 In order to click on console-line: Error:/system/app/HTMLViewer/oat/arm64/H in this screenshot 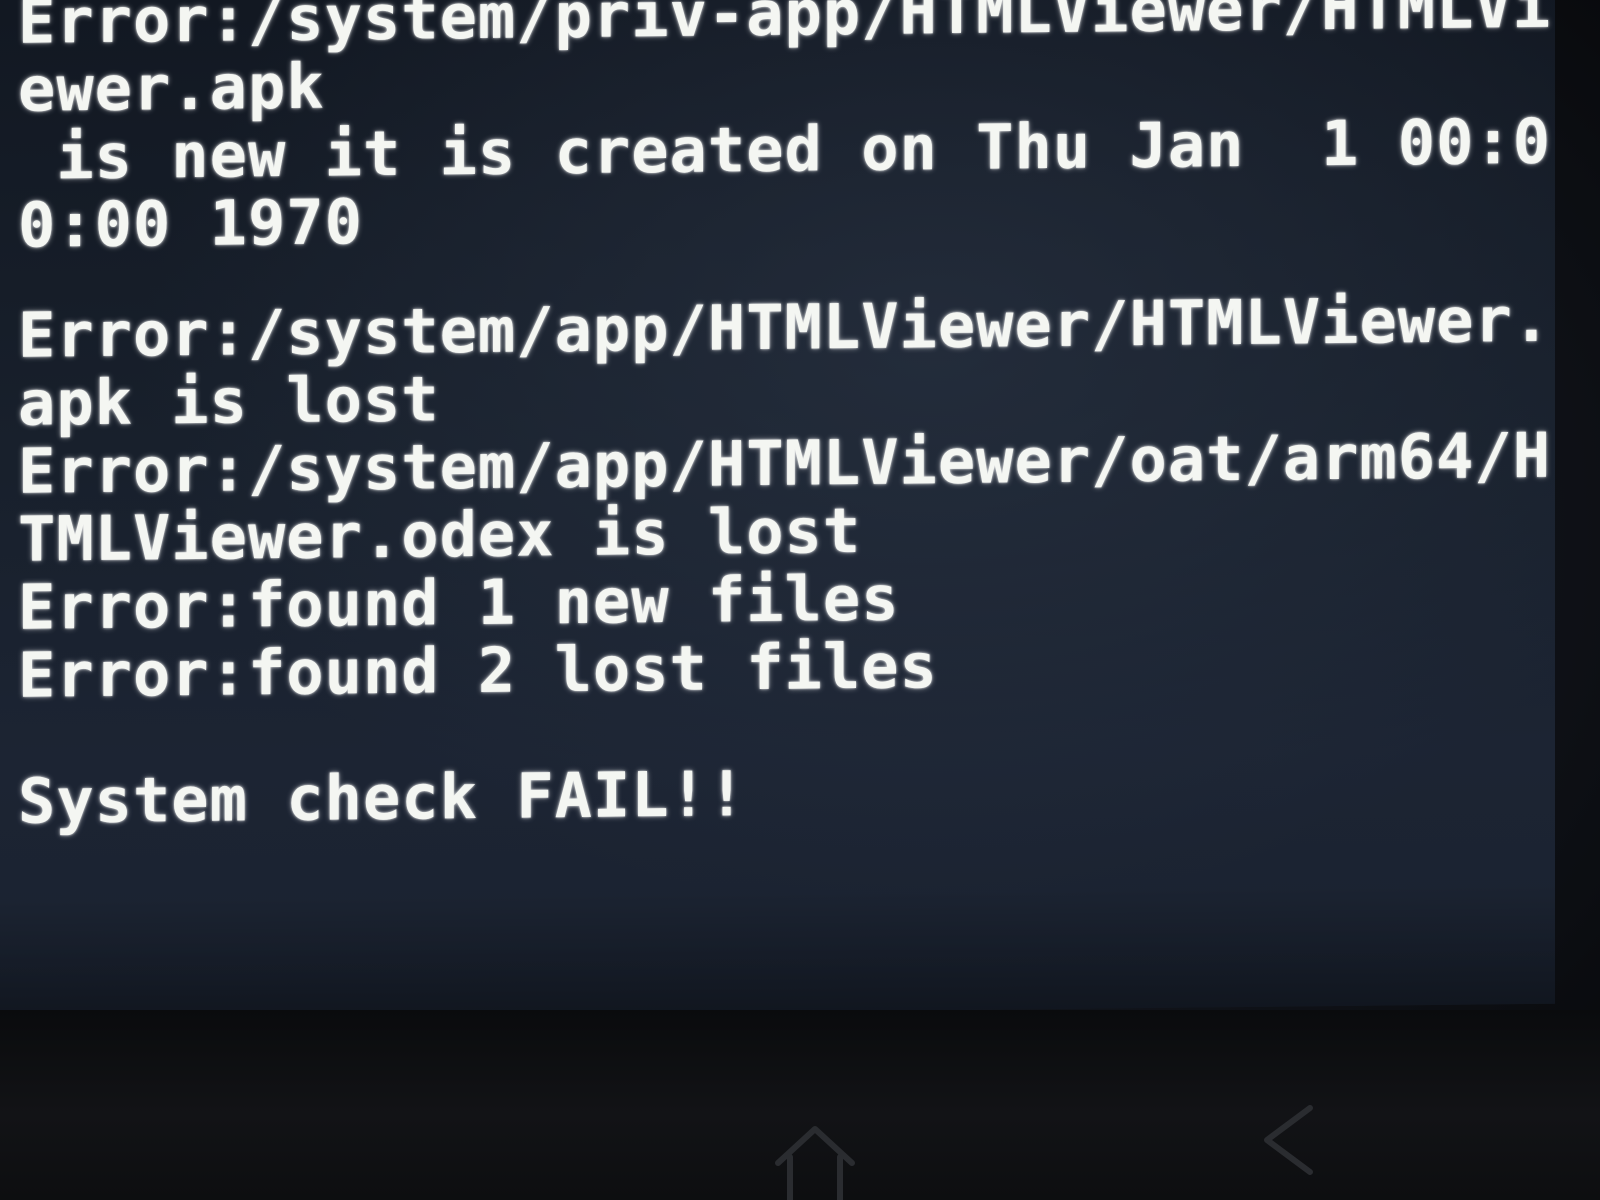, I will do `click(785, 463)`.